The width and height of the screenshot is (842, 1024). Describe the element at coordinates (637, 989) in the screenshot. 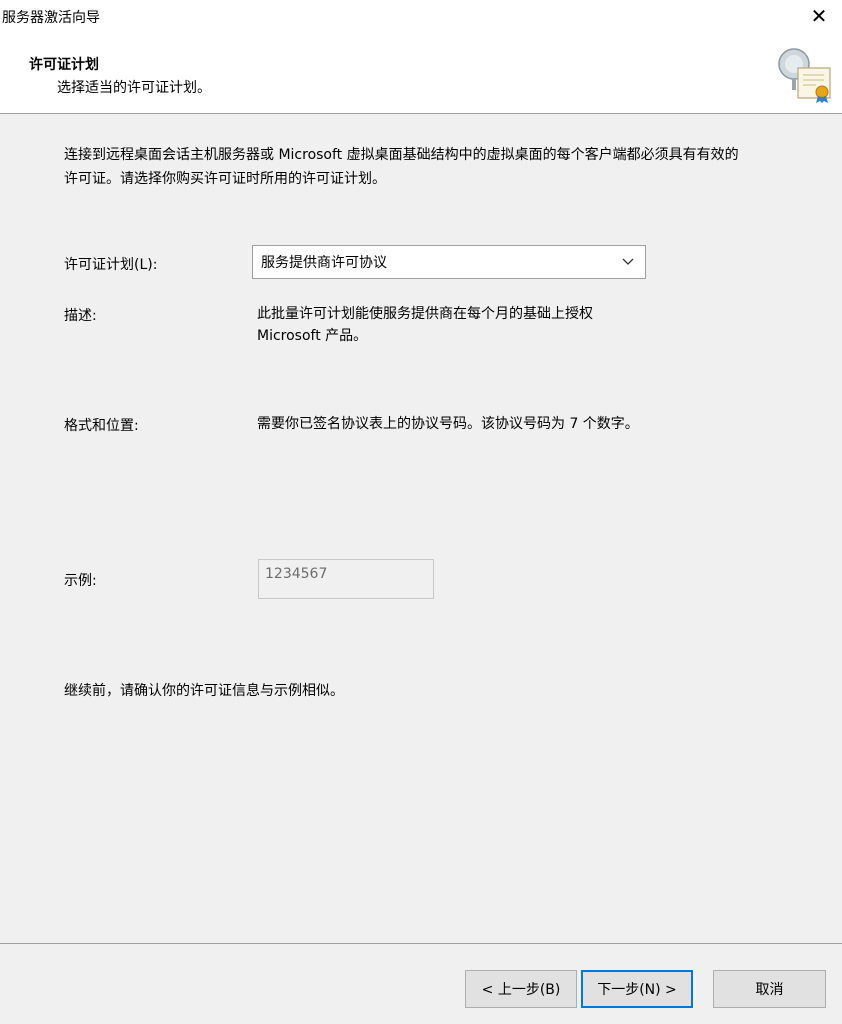

I see `next-button: 下一步(N) >` at that location.